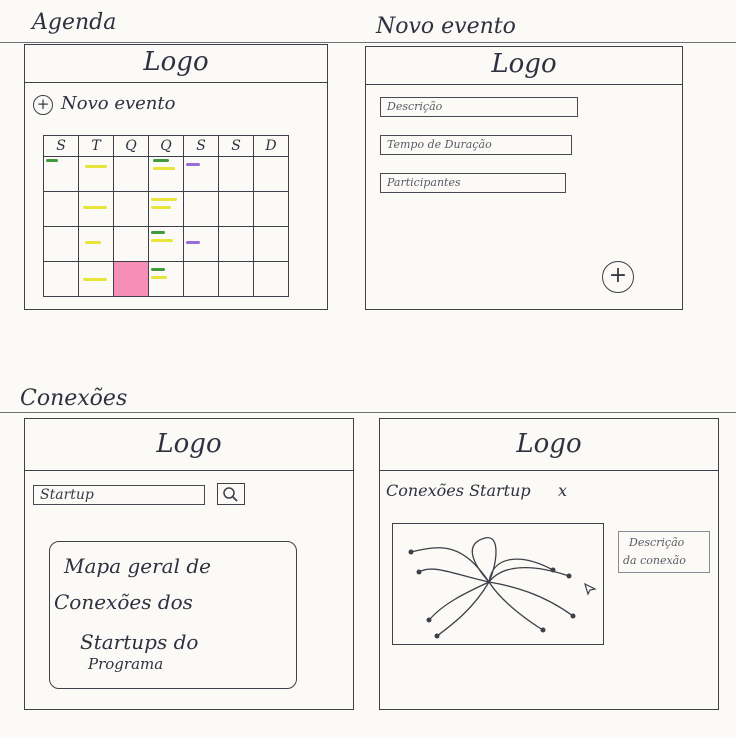 This screenshot has height=738, width=736. Describe the element at coordinates (368, 412) in the screenshot. I see `middle-divider-line` at that location.